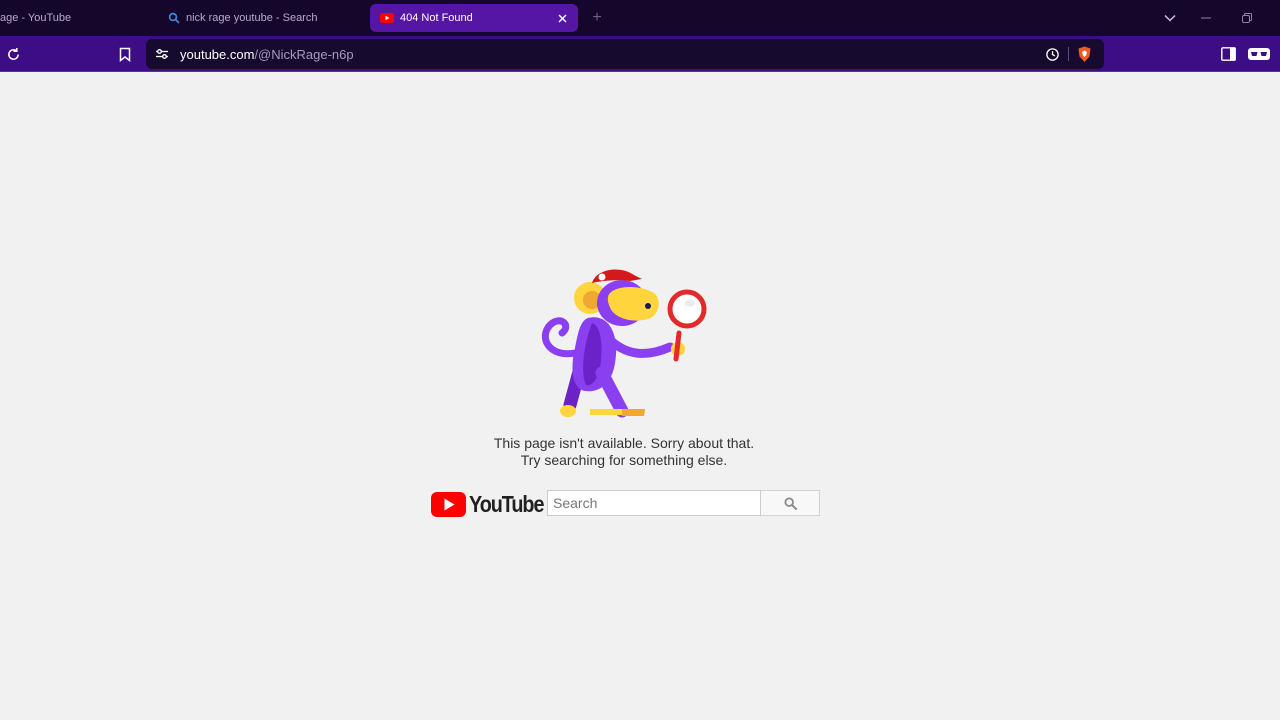 Image resolution: width=1280 pixels, height=720 pixels. Describe the element at coordinates (654, 503) in the screenshot. I see `search-input` at that location.